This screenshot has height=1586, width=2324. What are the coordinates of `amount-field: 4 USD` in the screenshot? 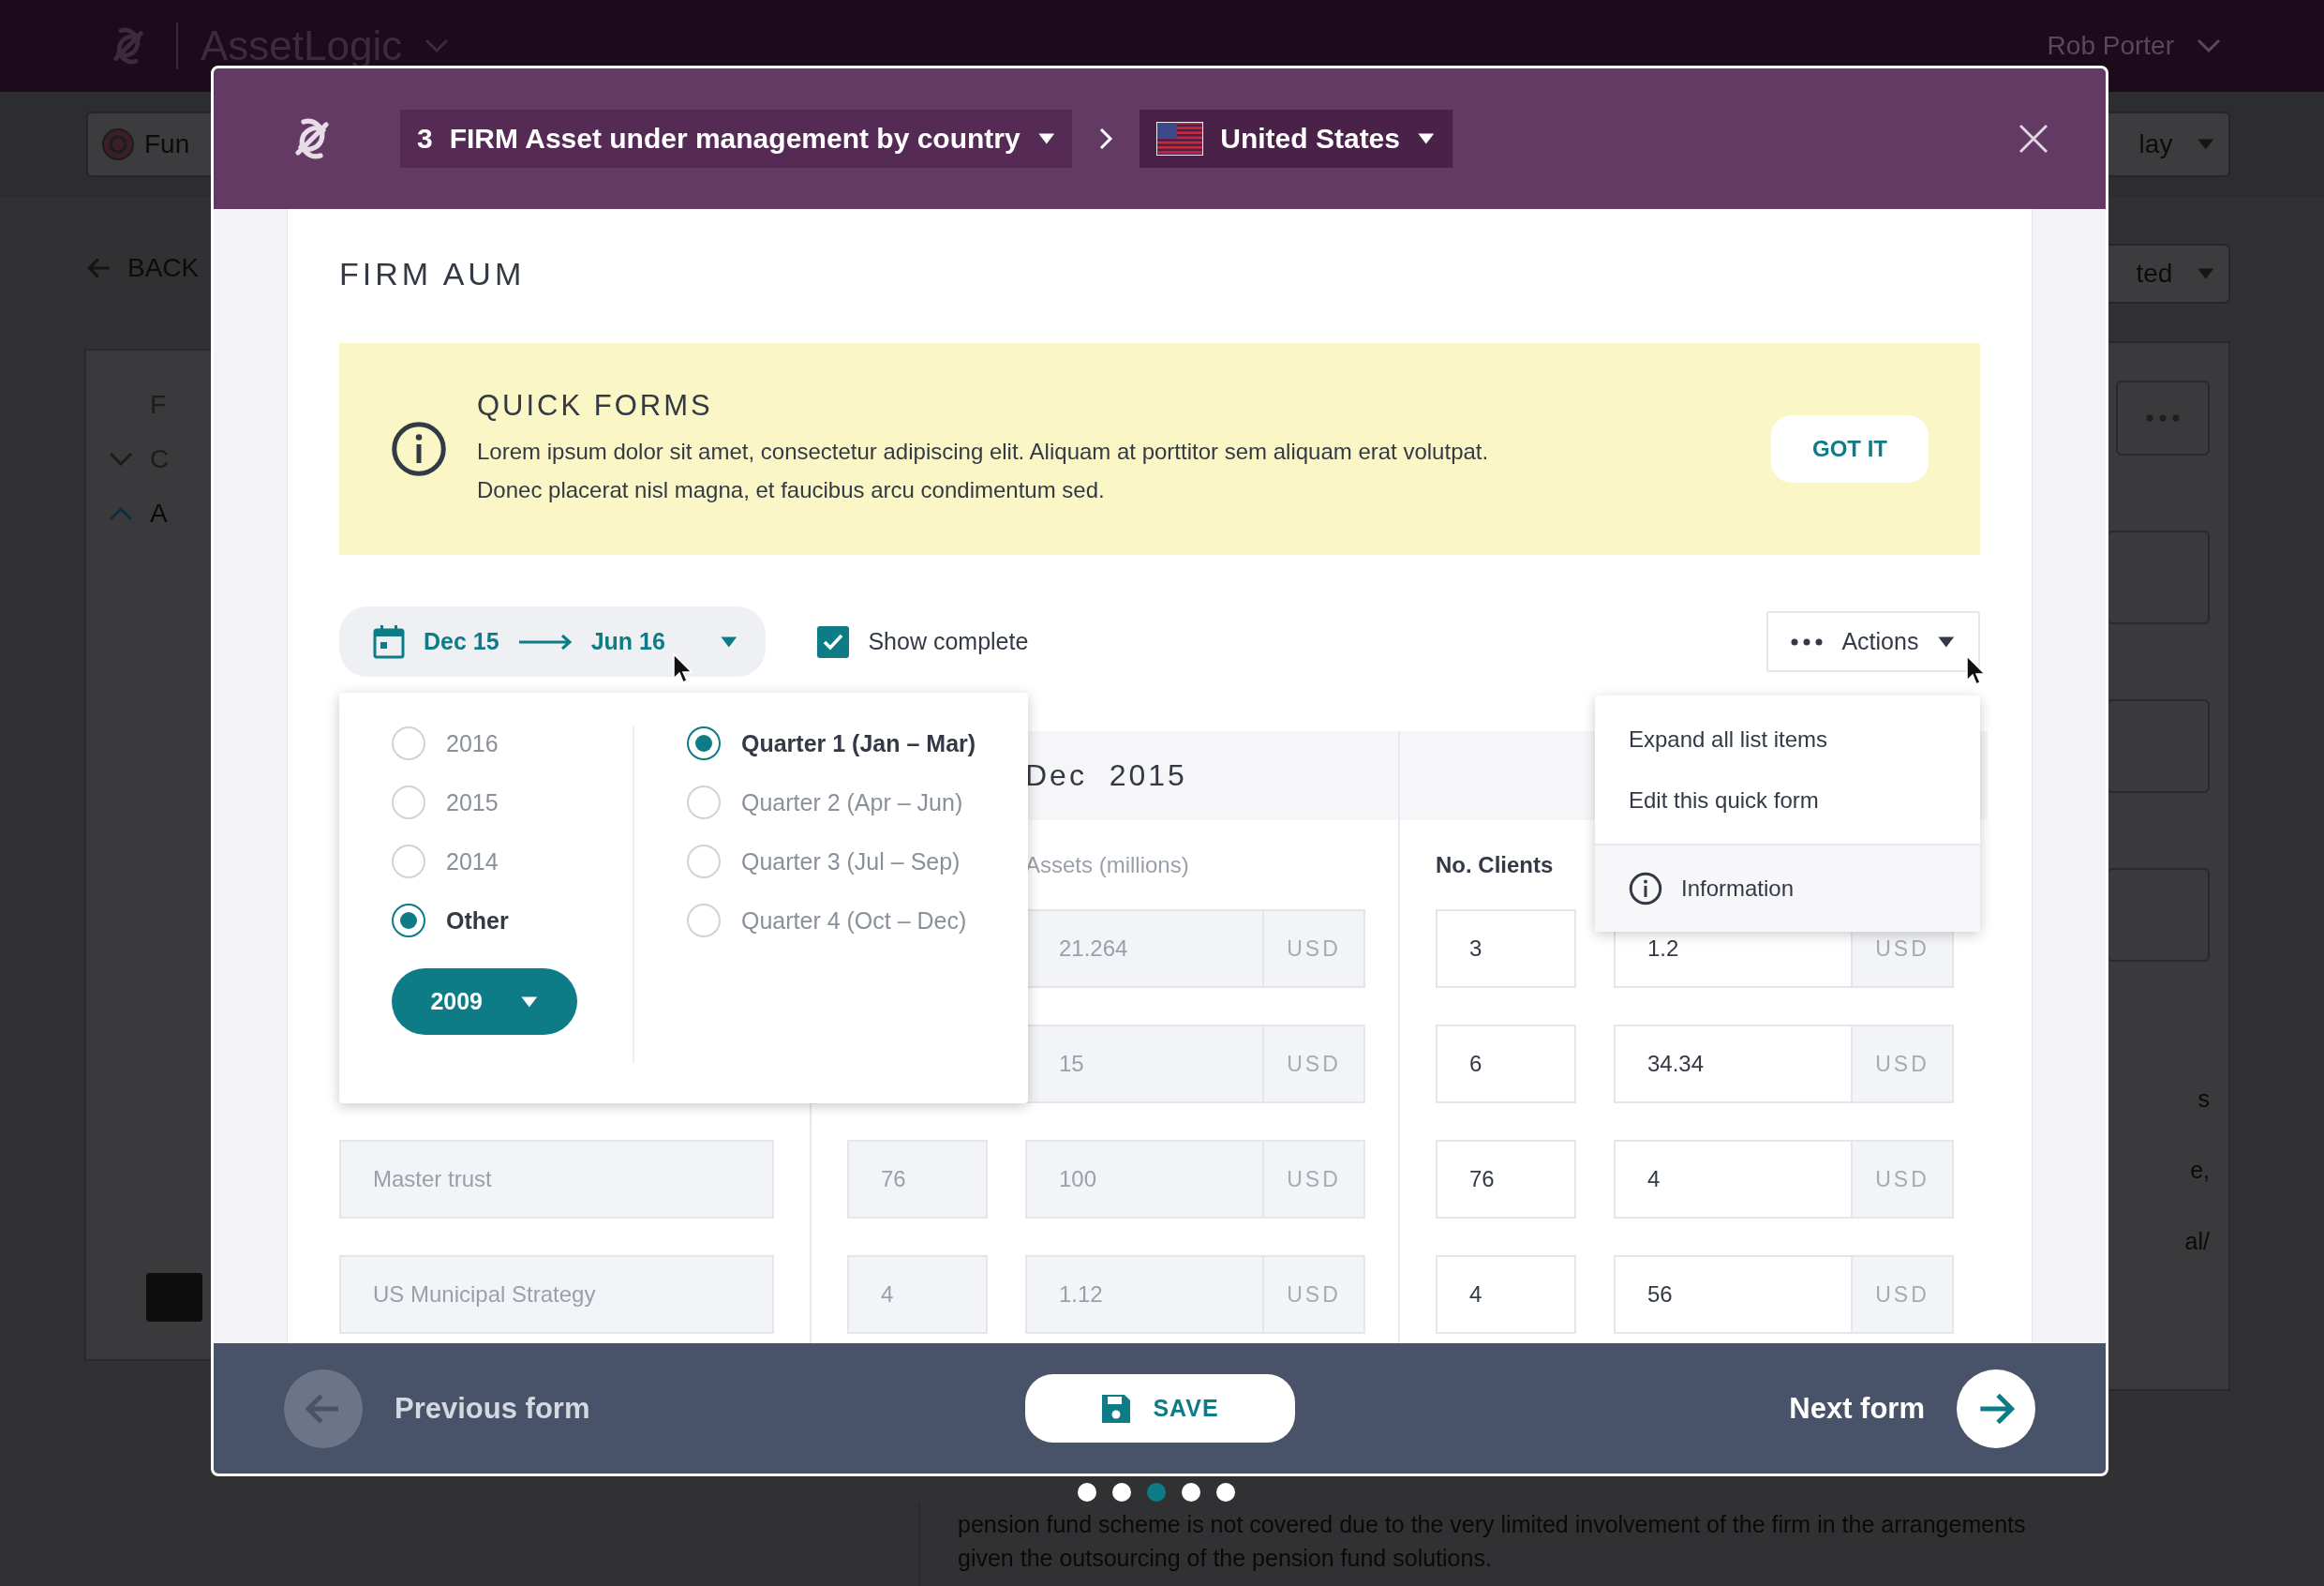 It's located at (1784, 1179).